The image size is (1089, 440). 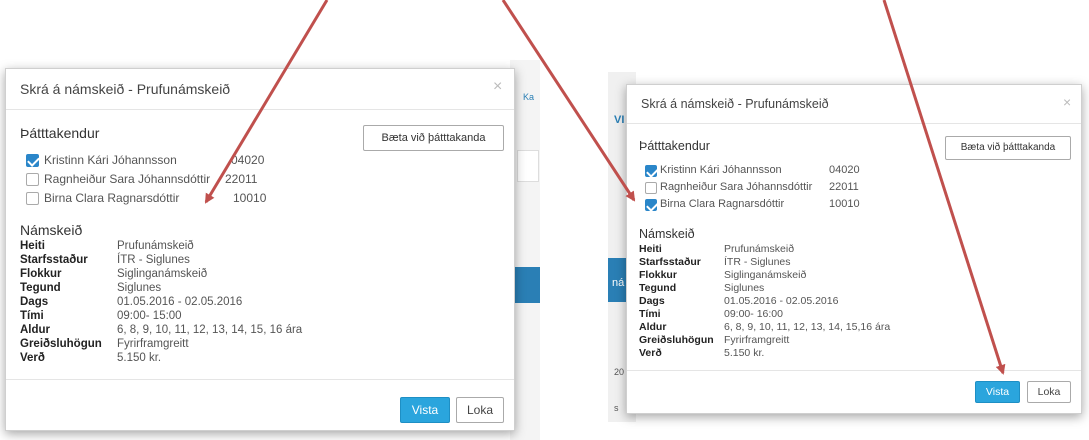 What do you see at coordinates (266, 102) in the screenshot?
I see `arrow-to-participants` at bounding box center [266, 102].